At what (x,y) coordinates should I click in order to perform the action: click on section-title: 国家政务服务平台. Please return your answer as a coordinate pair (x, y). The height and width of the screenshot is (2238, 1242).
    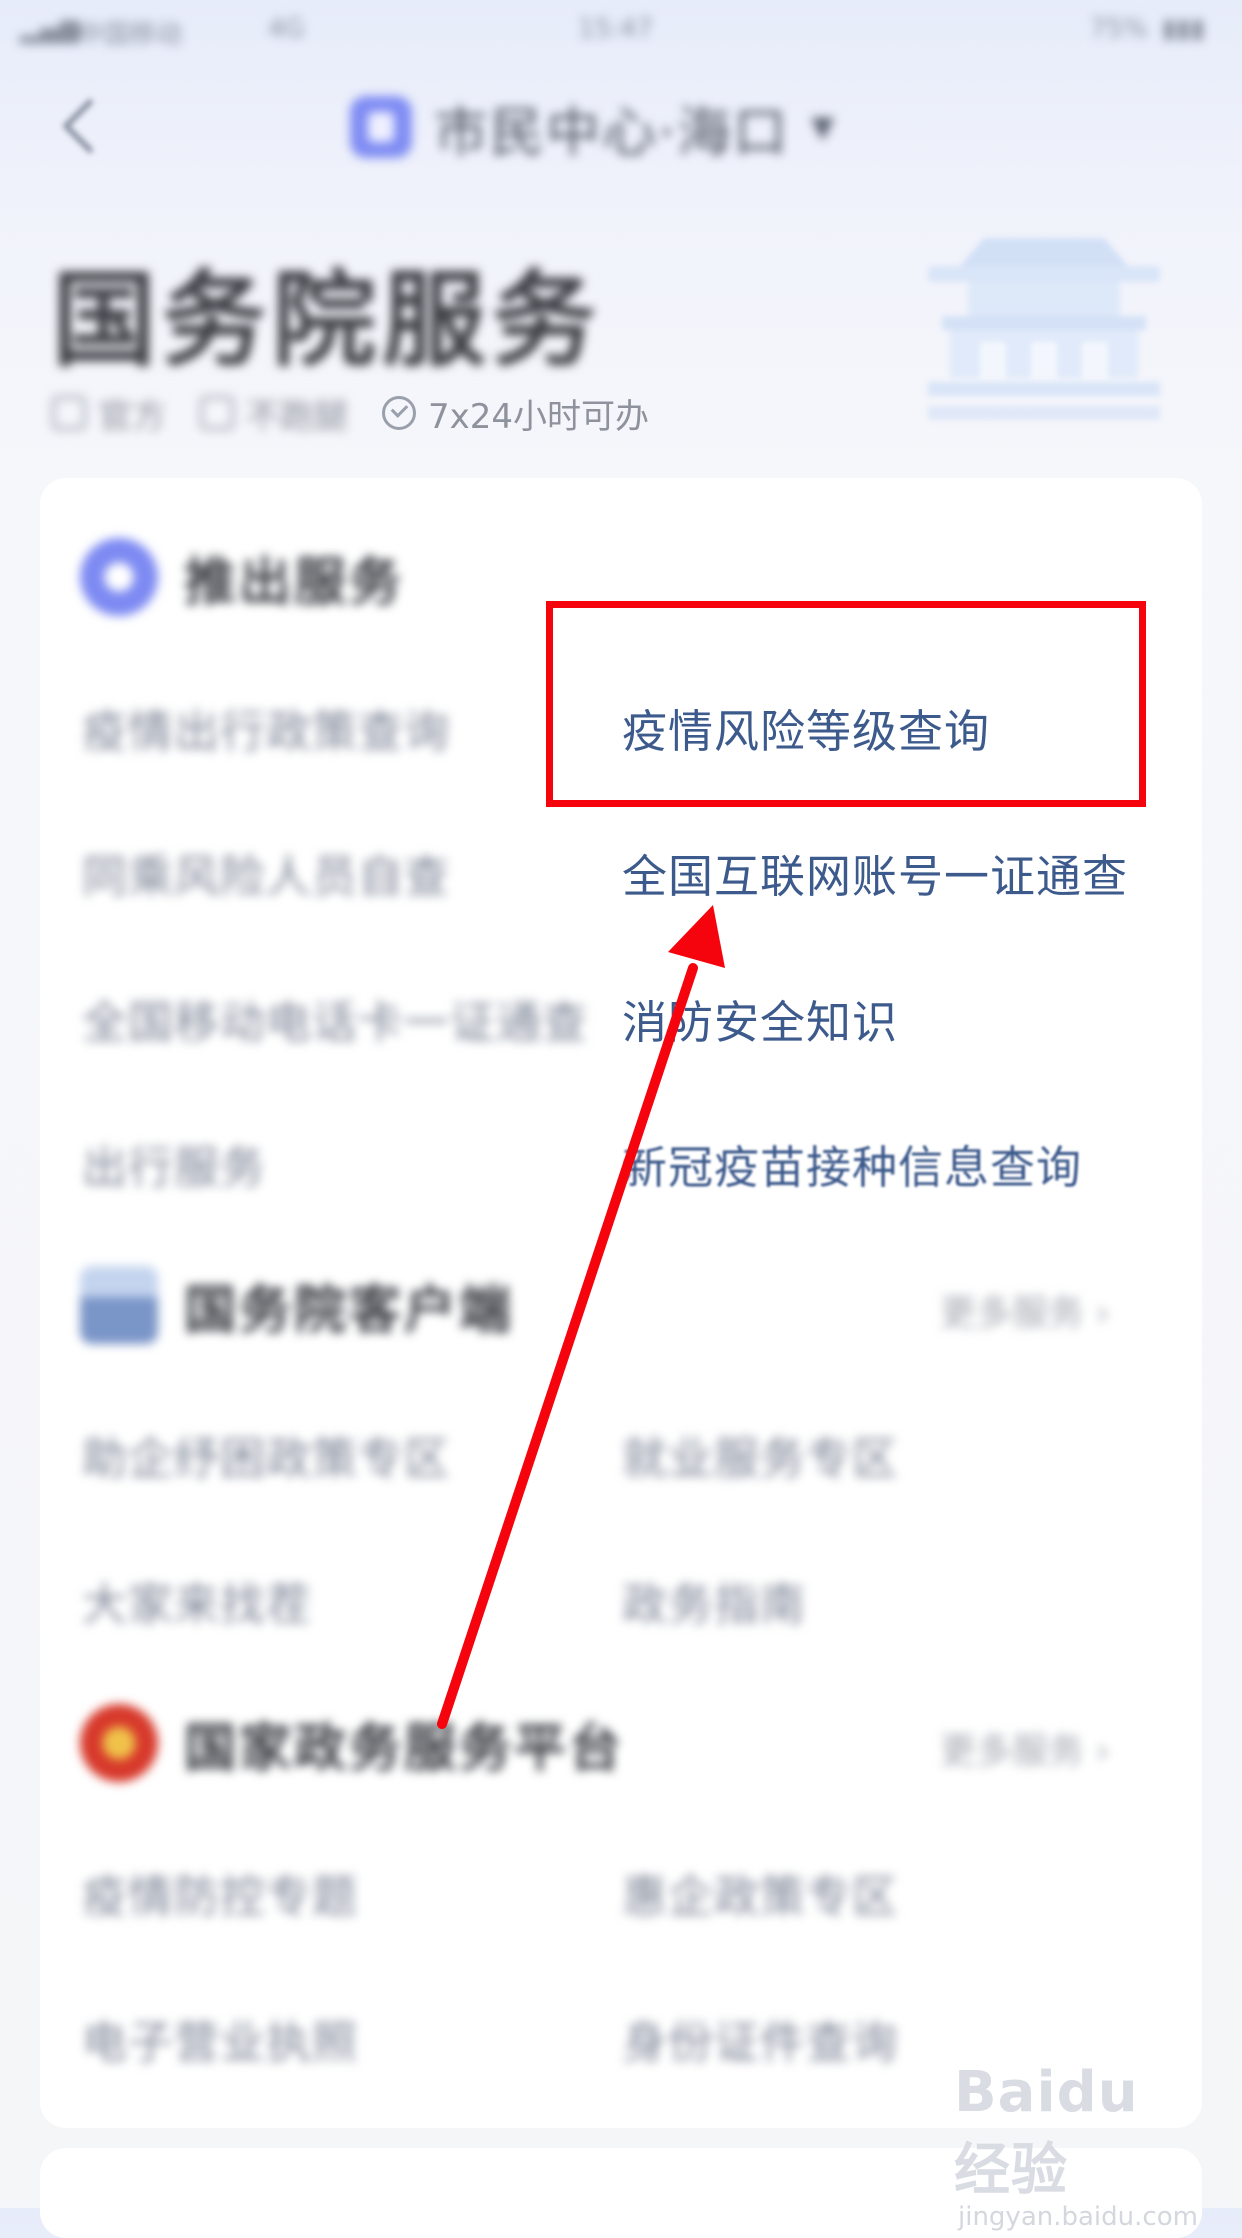
    Looking at the image, I should click on (404, 1748).